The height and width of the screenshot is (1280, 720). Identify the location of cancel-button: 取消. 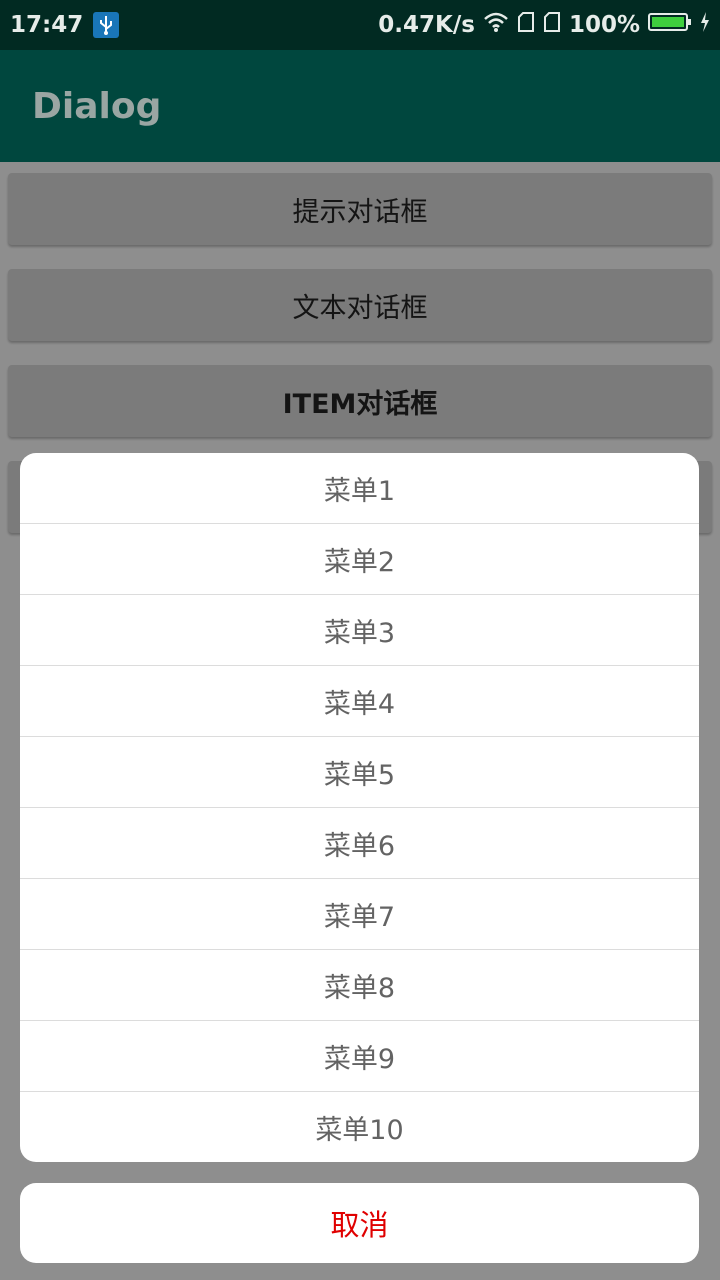
(359, 1223).